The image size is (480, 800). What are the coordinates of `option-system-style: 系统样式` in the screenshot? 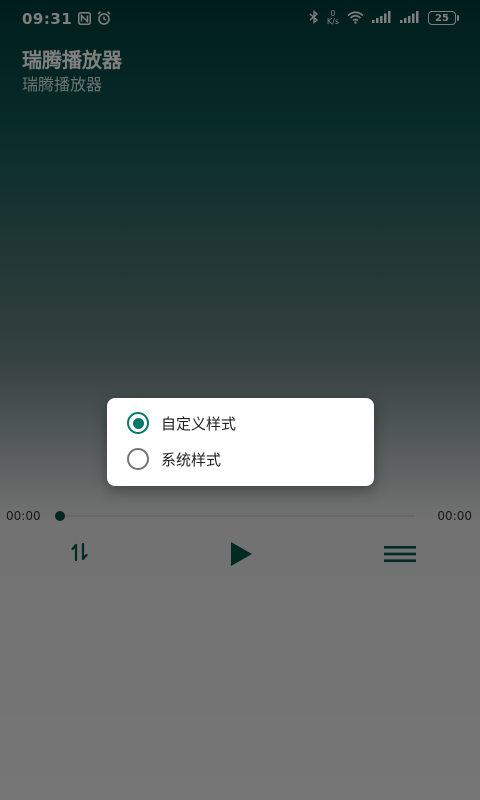 It's located at (174, 459).